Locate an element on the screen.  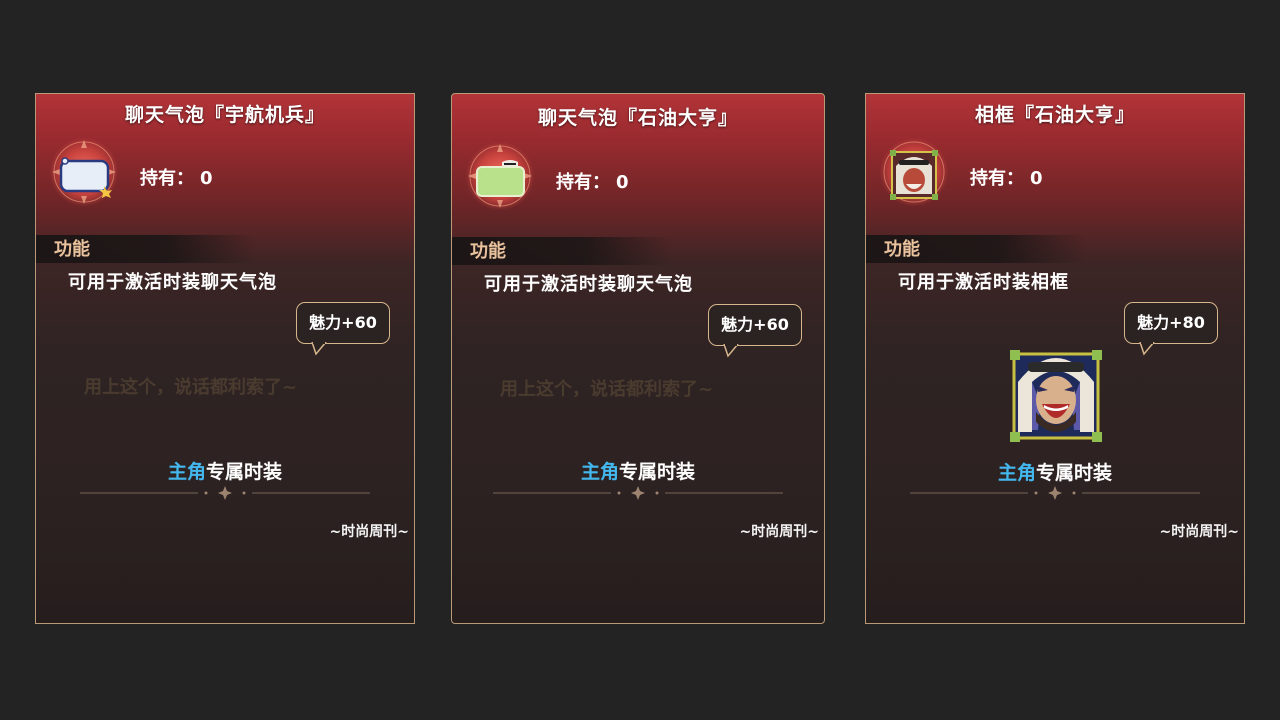
chat-bubble-green-icon is located at coordinates (500, 176).